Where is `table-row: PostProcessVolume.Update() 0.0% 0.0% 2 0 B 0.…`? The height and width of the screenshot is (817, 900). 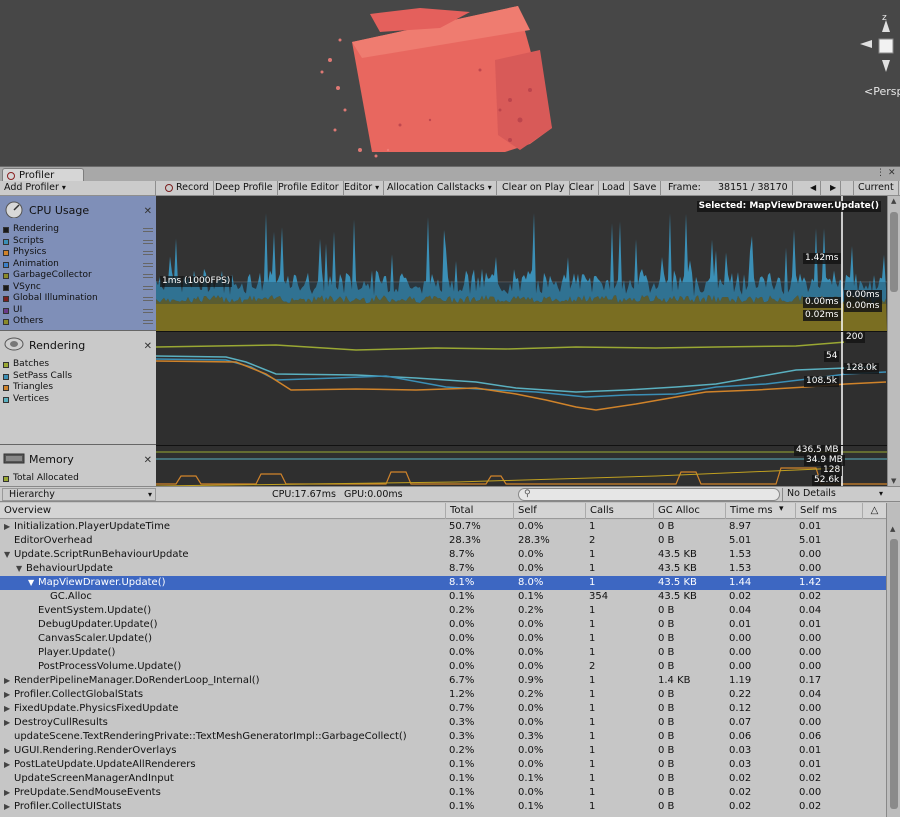
table-row: PostProcessVolume.Update() 0.0% 0.0% 2 0 B 0.… is located at coordinates (443, 667).